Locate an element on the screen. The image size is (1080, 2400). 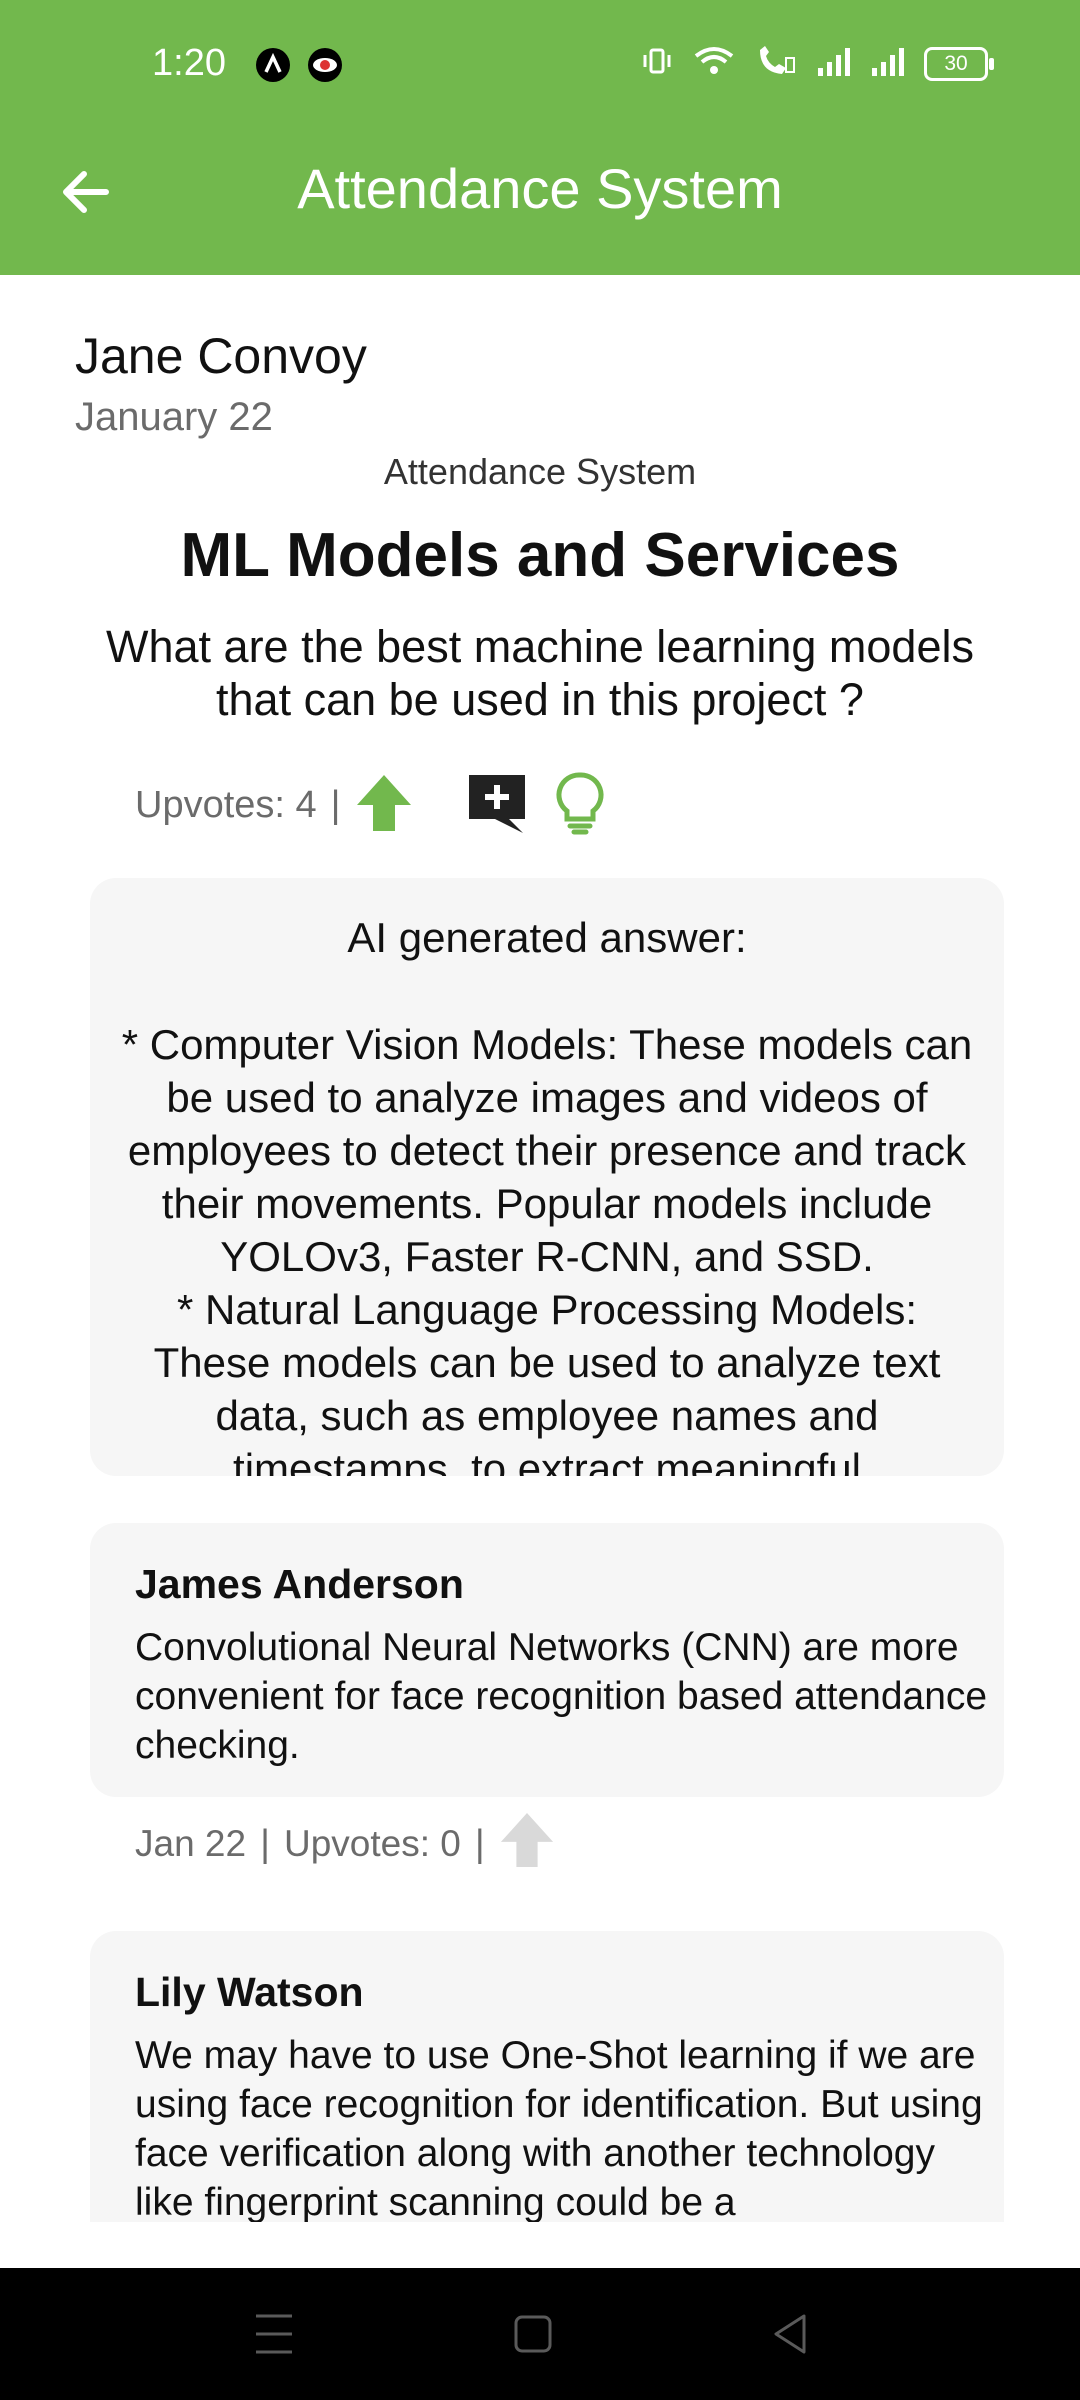
app-icon-a is located at coordinates (273, 67).